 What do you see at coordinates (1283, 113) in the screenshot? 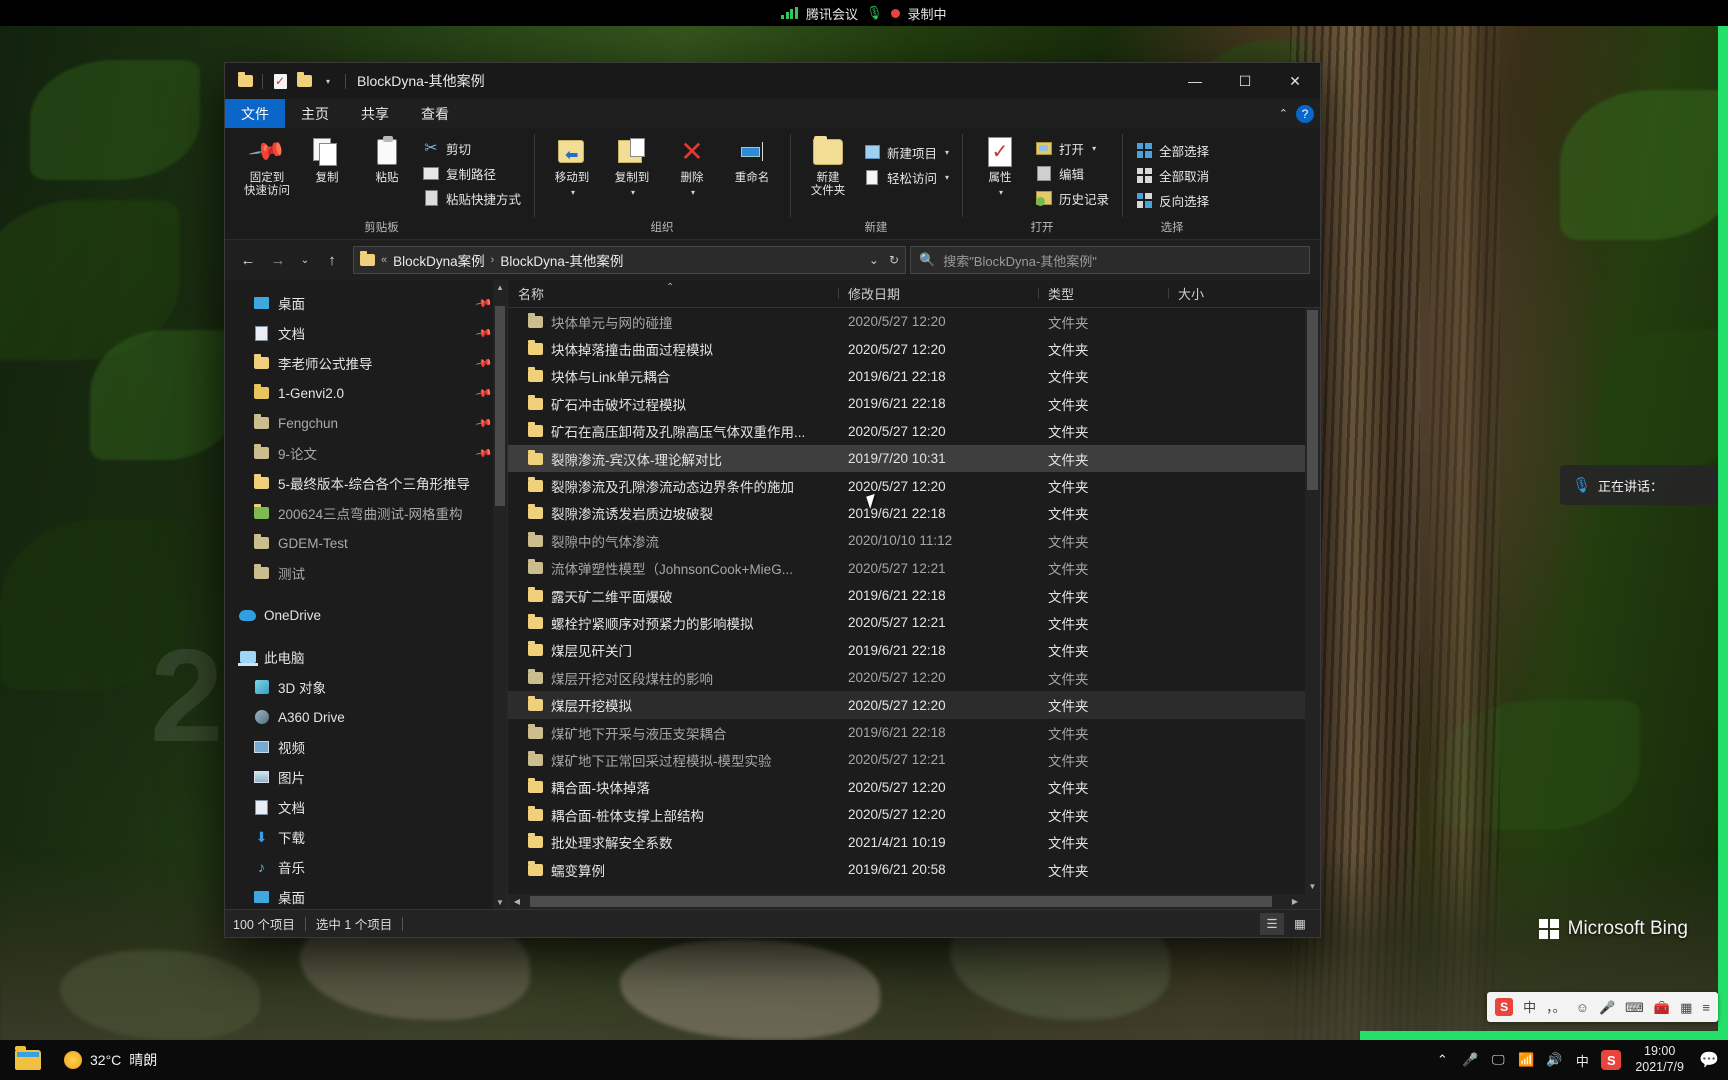
I see `collapse-ribbon-icon: ⌃` at bounding box center [1283, 113].